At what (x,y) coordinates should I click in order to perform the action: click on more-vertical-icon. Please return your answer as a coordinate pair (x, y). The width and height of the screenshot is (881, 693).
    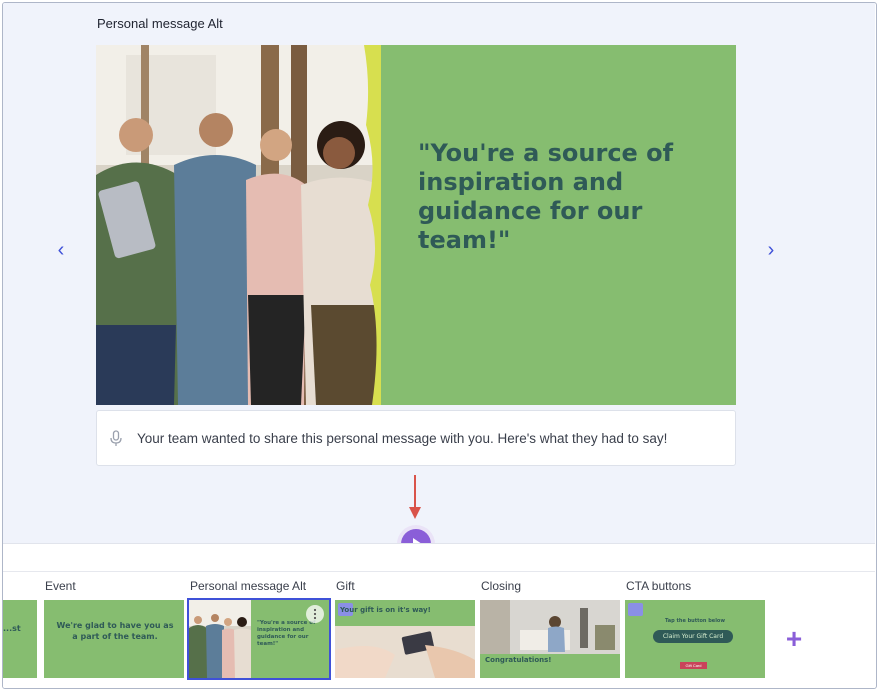
    Looking at the image, I should click on (315, 614).